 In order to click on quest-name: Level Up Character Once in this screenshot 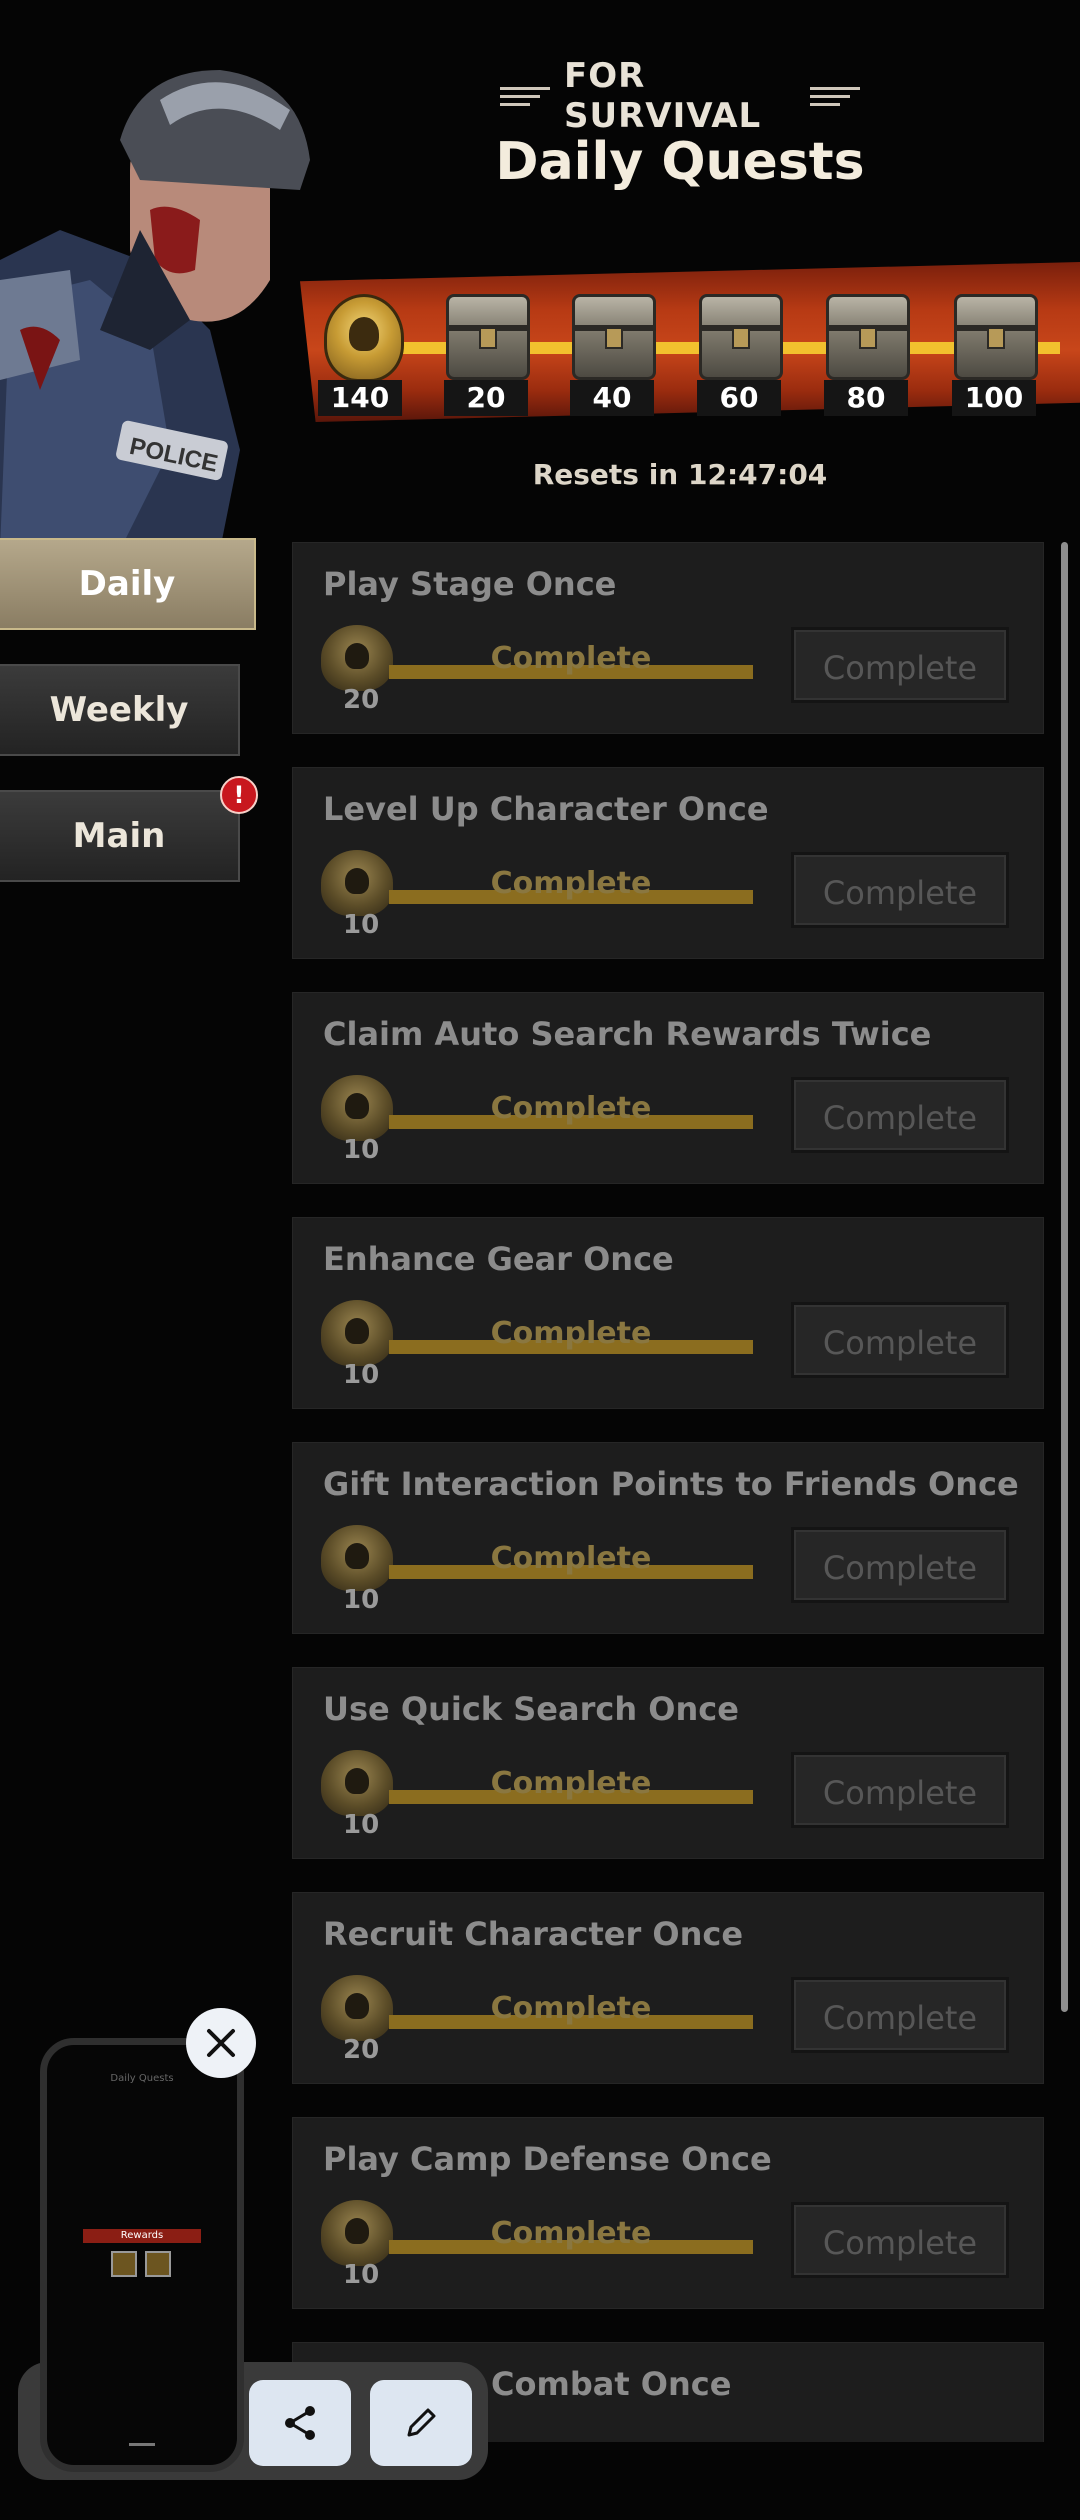, I will do `click(546, 809)`.